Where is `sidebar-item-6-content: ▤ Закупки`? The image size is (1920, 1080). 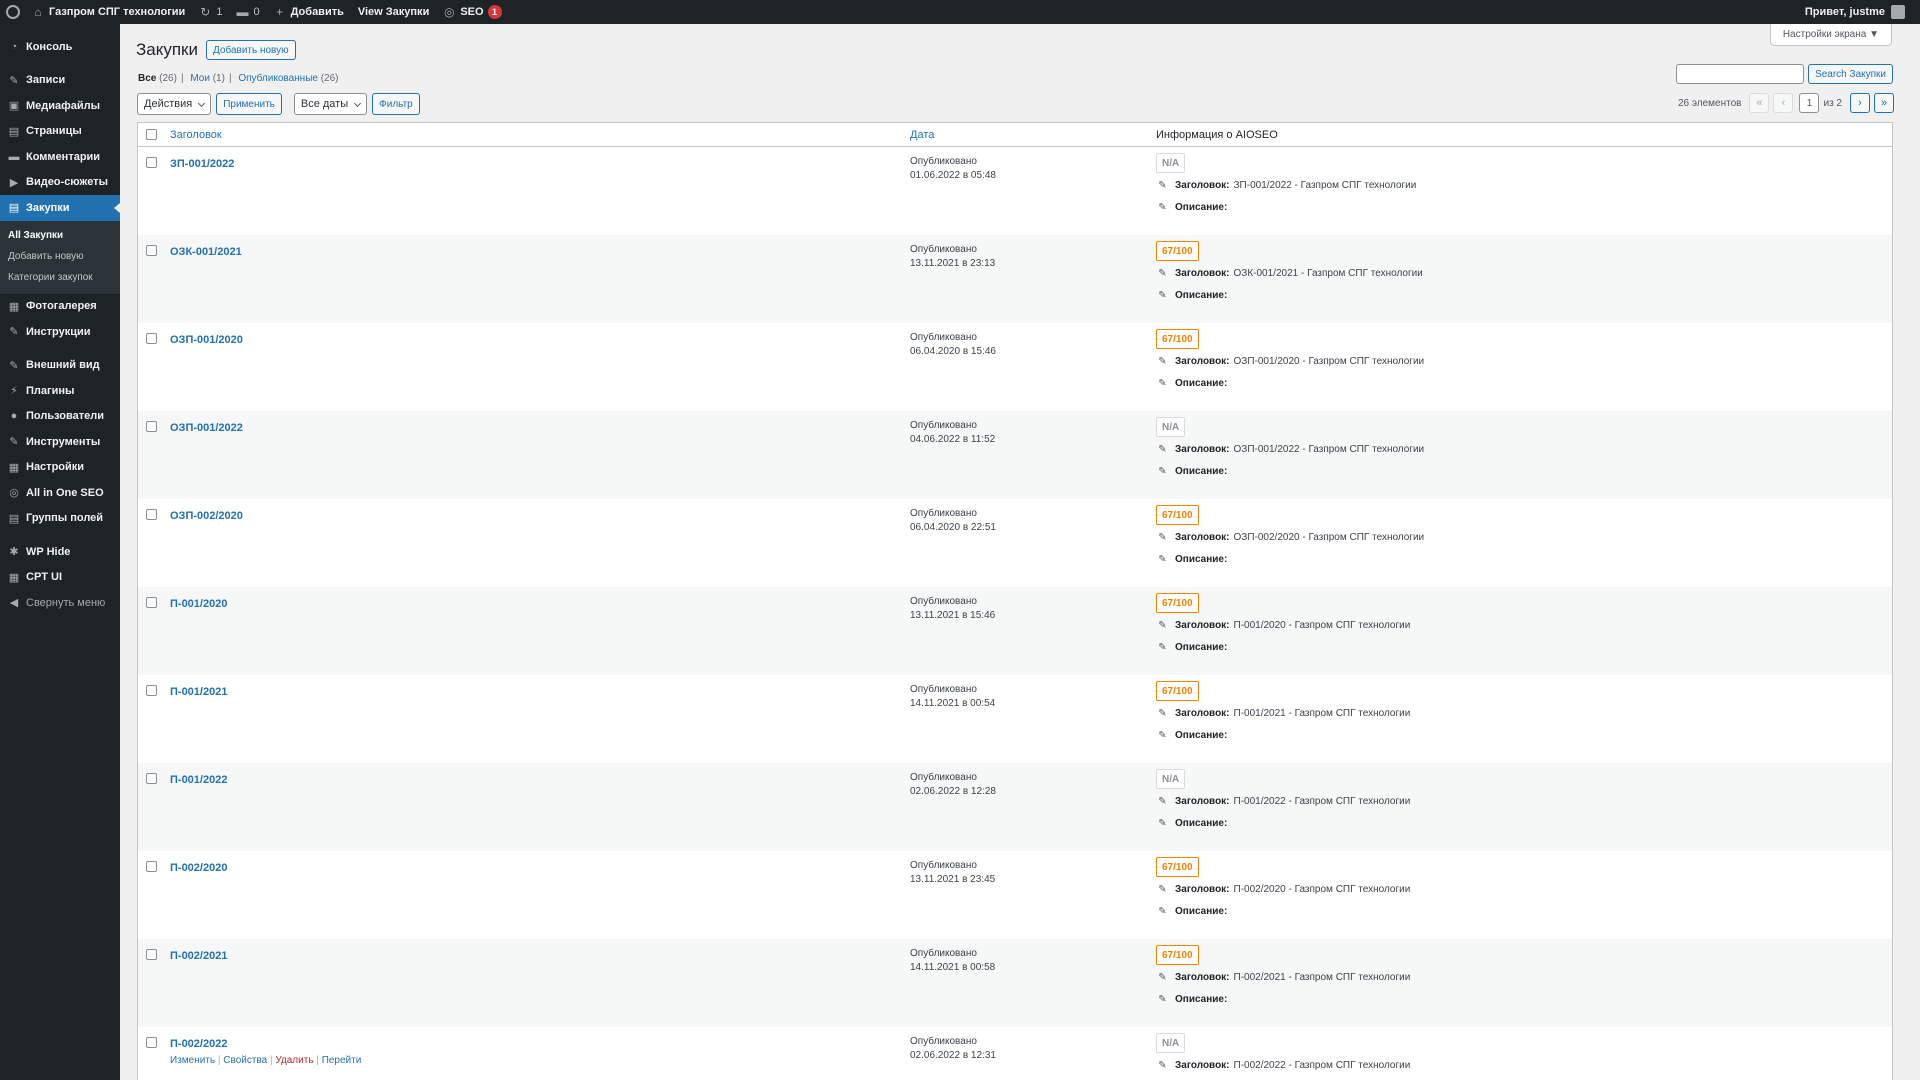 sidebar-item-6-content: ▤ Закупки is located at coordinates (60, 208).